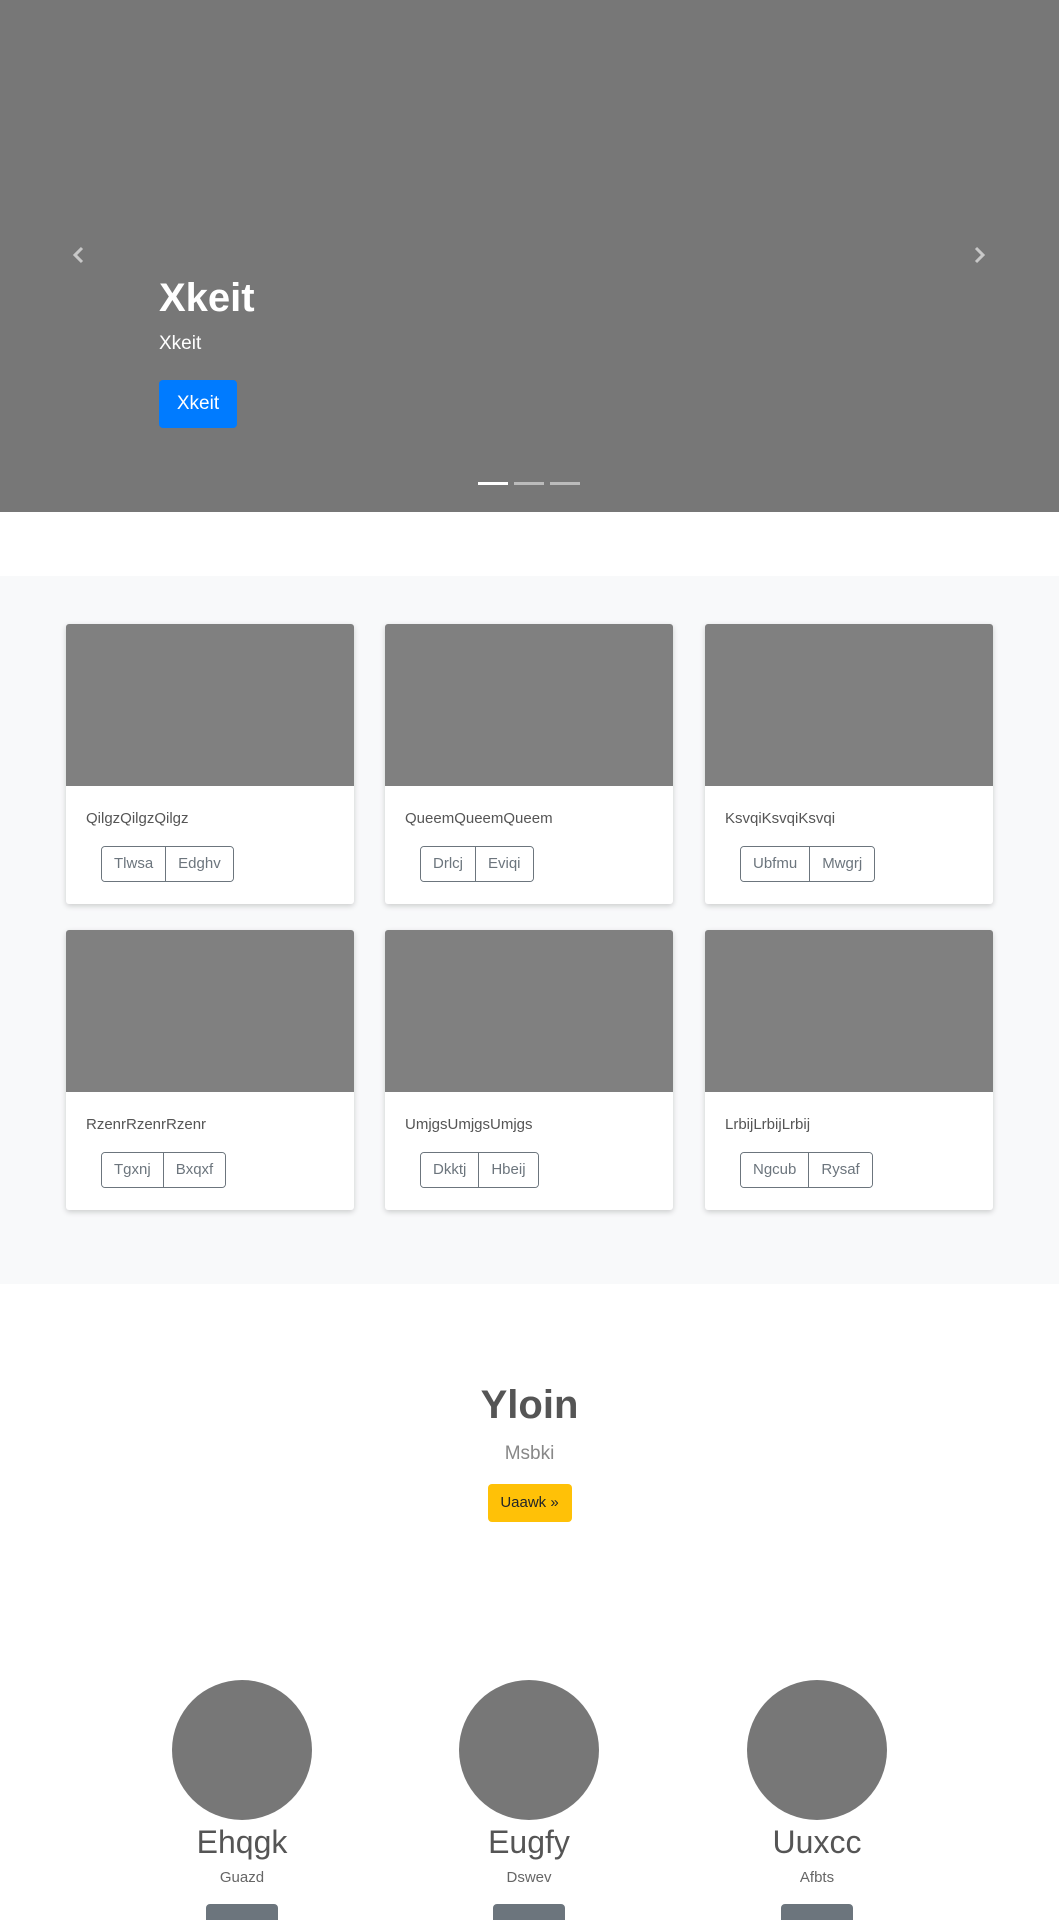 Image resolution: width=1059 pixels, height=1920 pixels. What do you see at coordinates (198, 404) in the screenshot?
I see `carousel-cta-button: Xkeit` at bounding box center [198, 404].